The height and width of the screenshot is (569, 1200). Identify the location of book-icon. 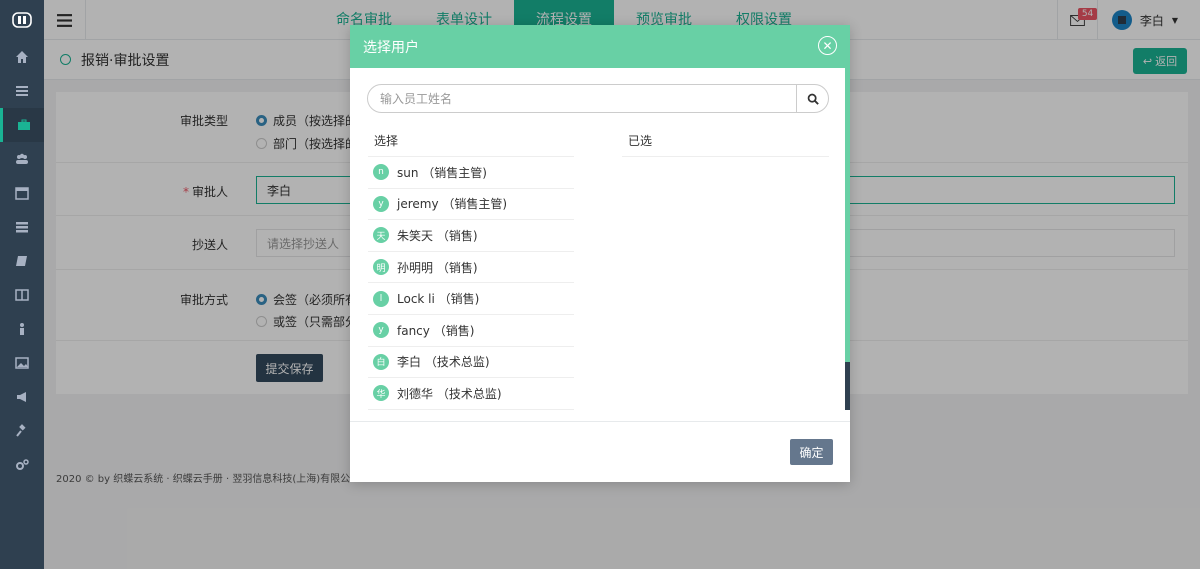
(22, 261).